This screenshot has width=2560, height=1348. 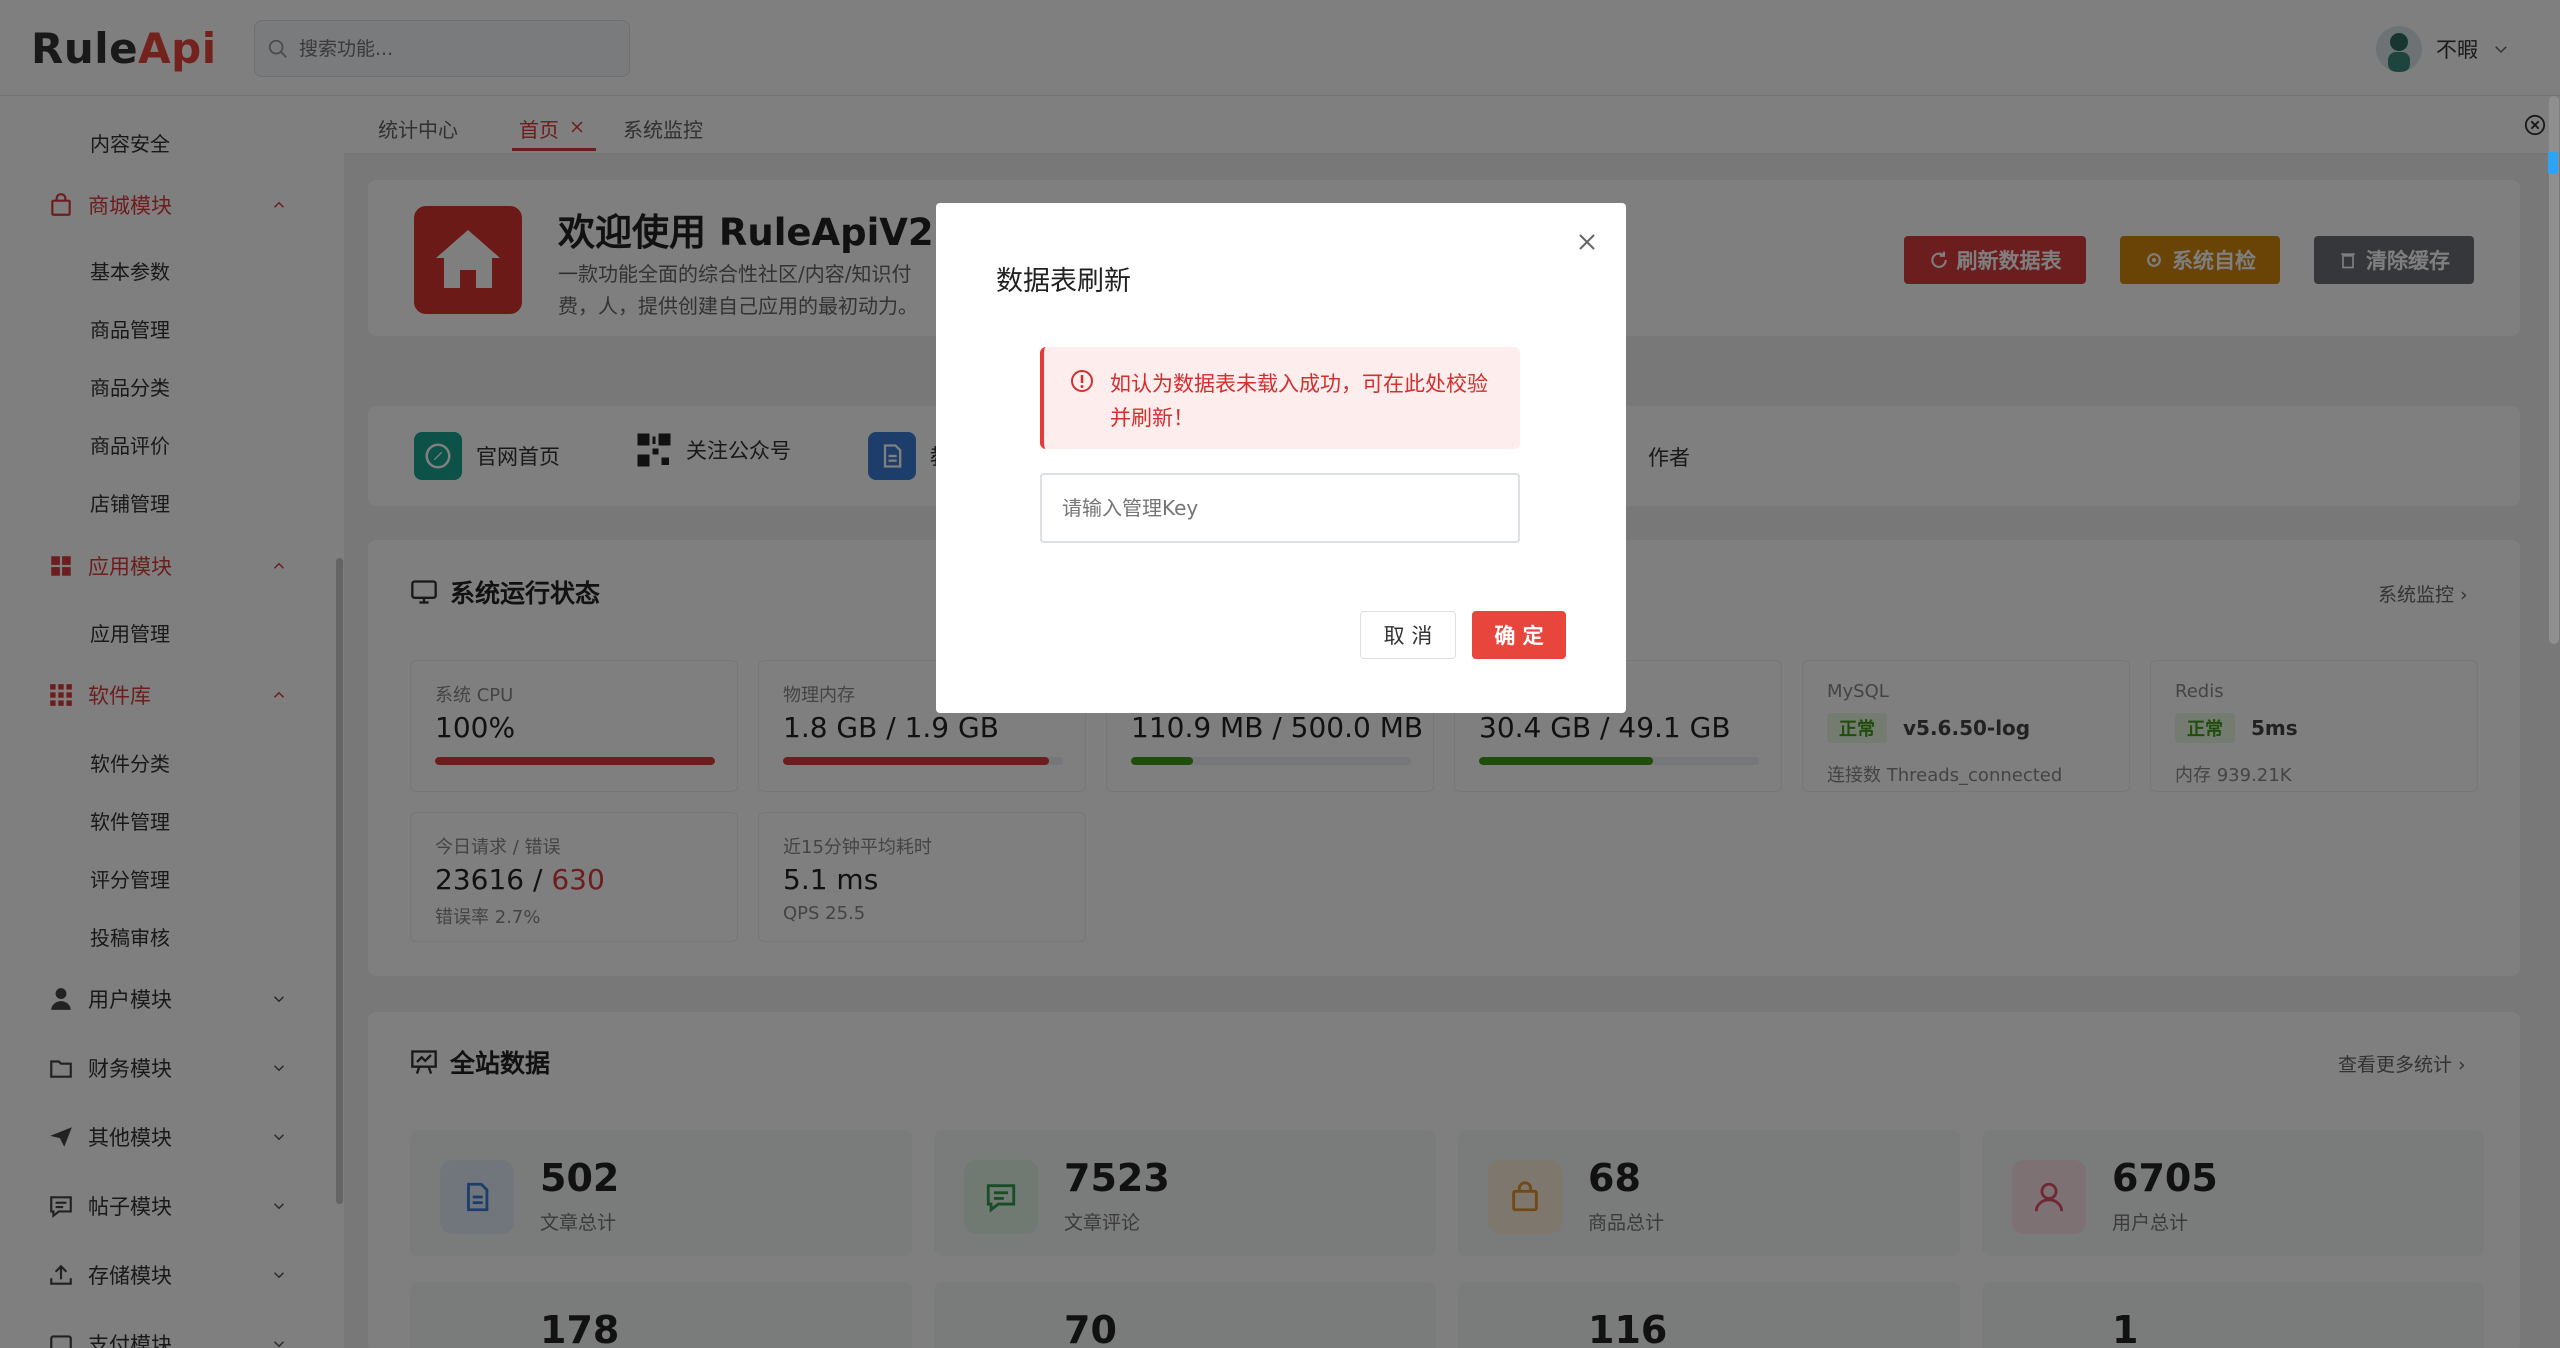 I want to click on warning-alert: 如认为数据表未载入成功，可在此处校验并刷新！, so click(x=1280, y=398).